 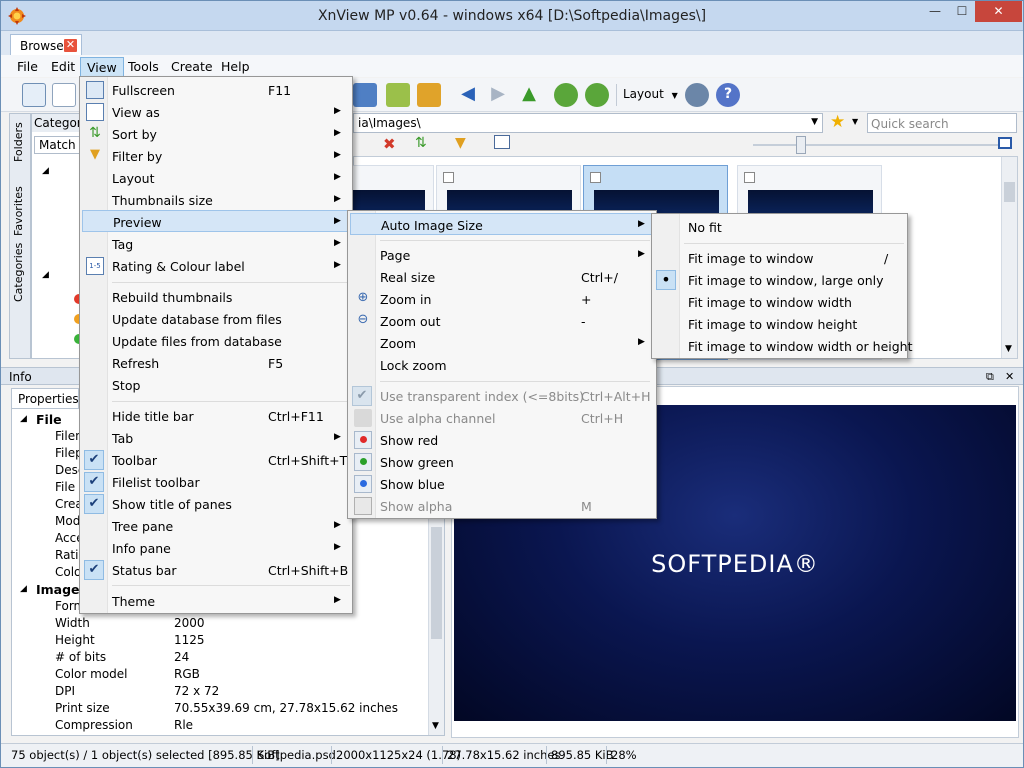 I want to click on menu-item-tab: Tab ▶, so click(x=216, y=438).